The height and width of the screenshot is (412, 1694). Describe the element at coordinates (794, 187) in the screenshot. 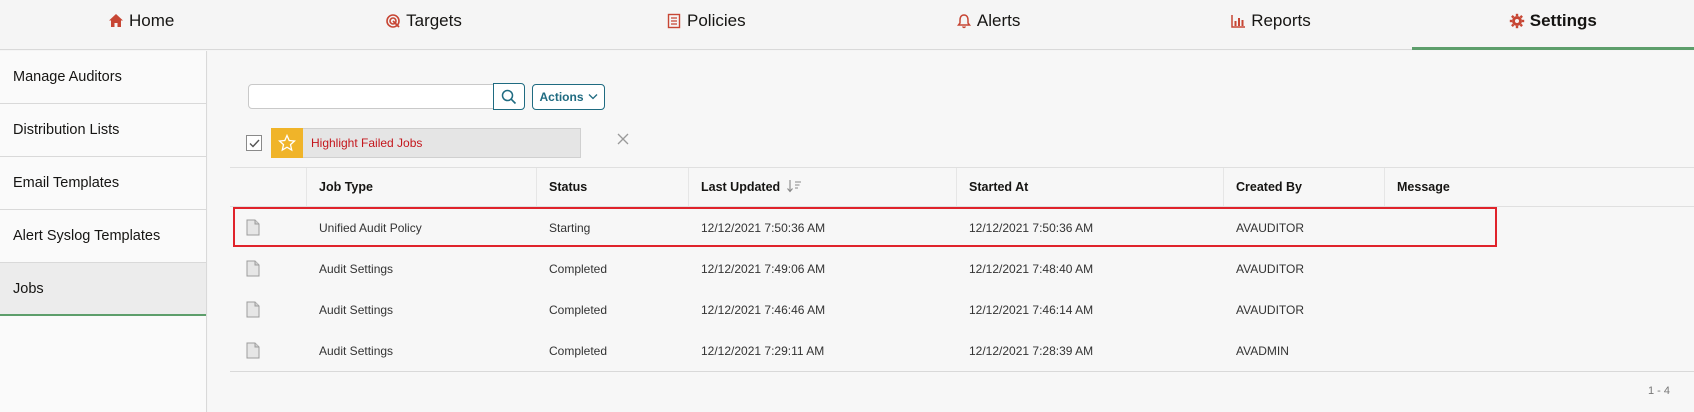

I see `sort-descending-icon` at that location.